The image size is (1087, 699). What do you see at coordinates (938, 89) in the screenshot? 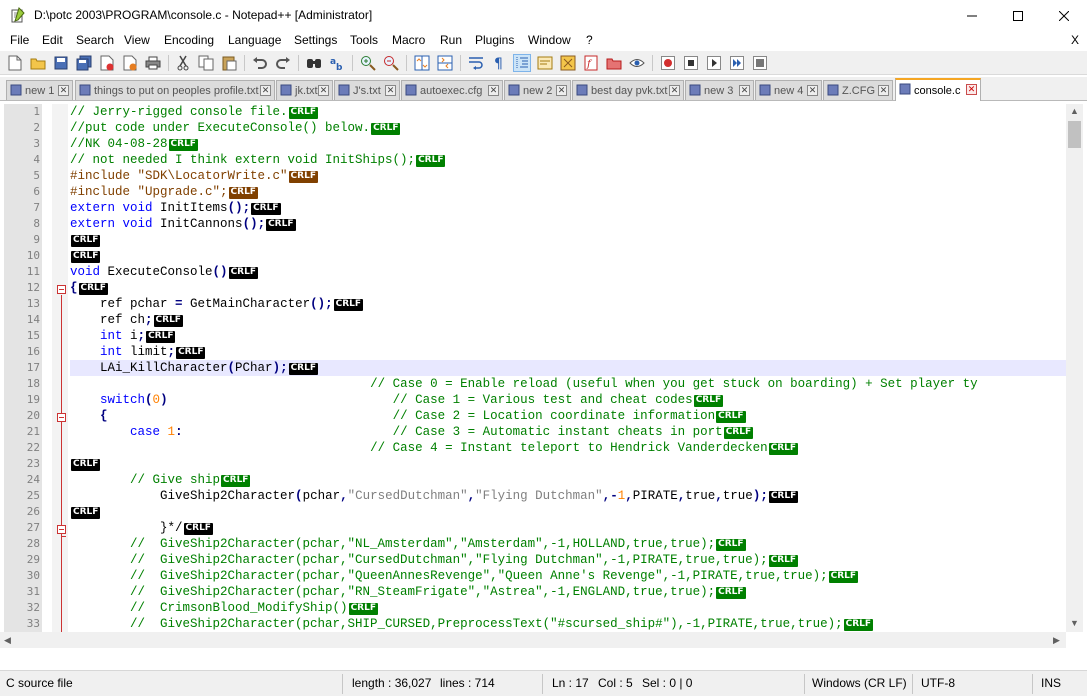
I see `tab-console-c: console.c ✕` at bounding box center [938, 89].